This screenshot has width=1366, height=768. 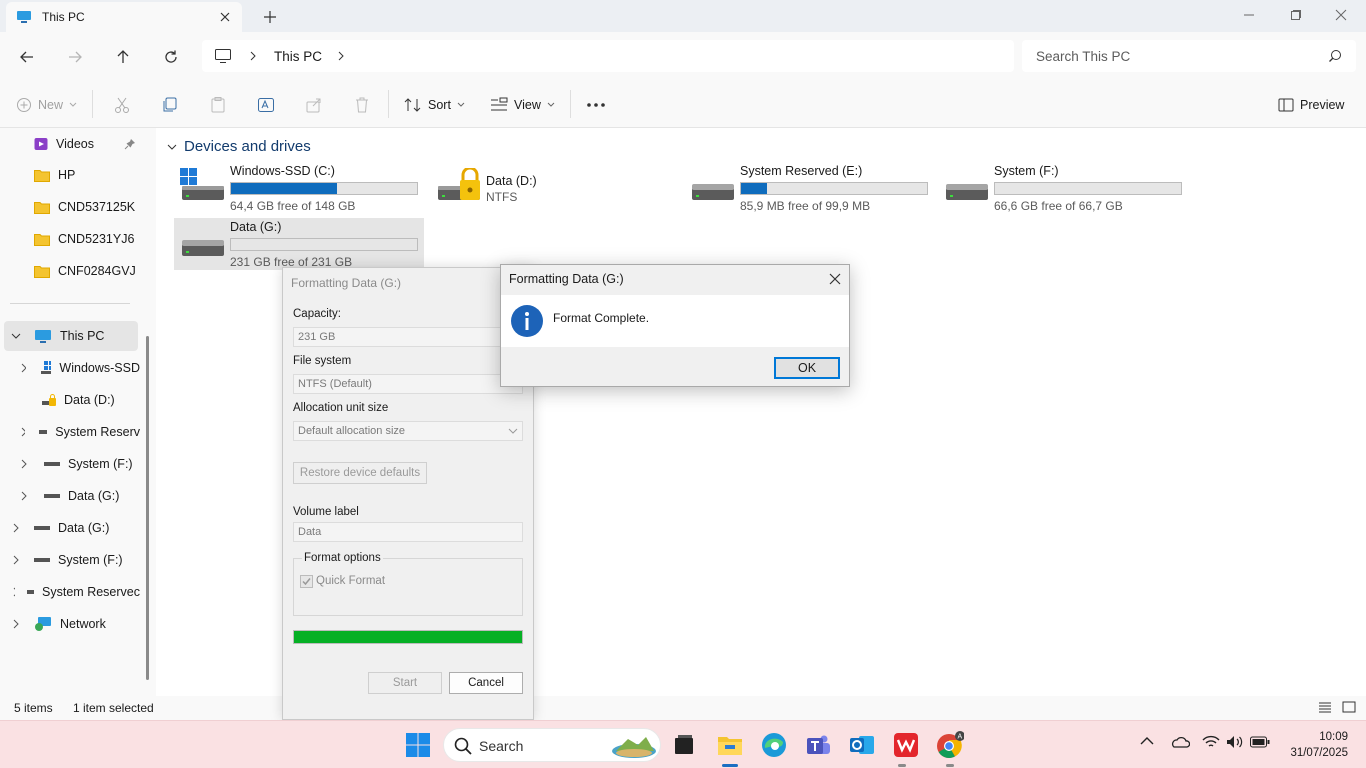 I want to click on allocation-select: Default allocation size, so click(x=408, y=431).